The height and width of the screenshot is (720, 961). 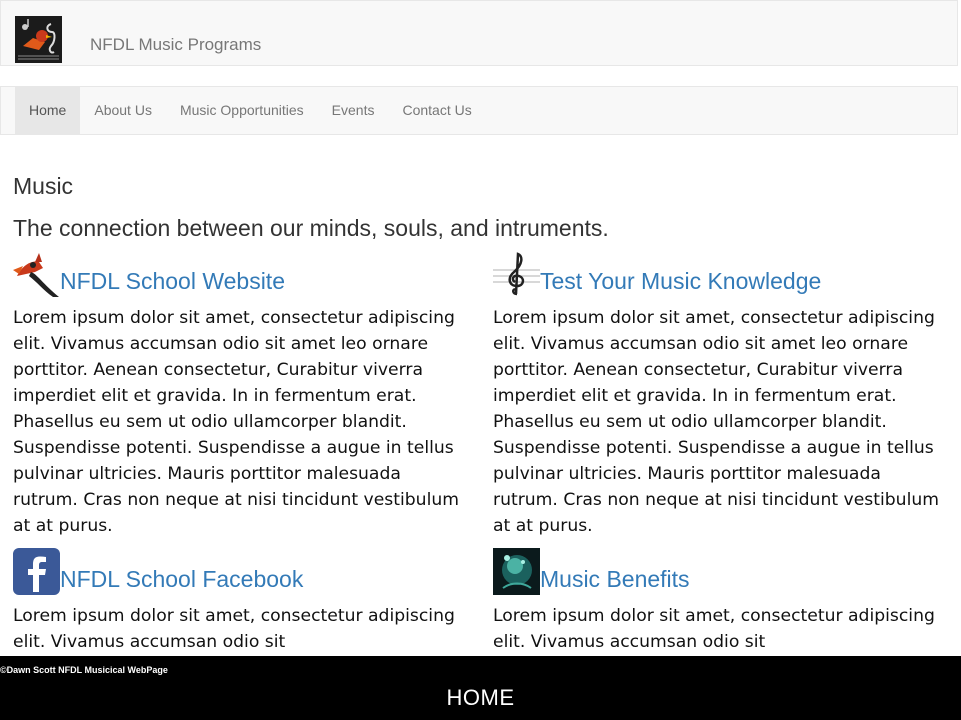 I want to click on nav-item-music-opportunities: Music Opportunities, so click(x=242, y=110).